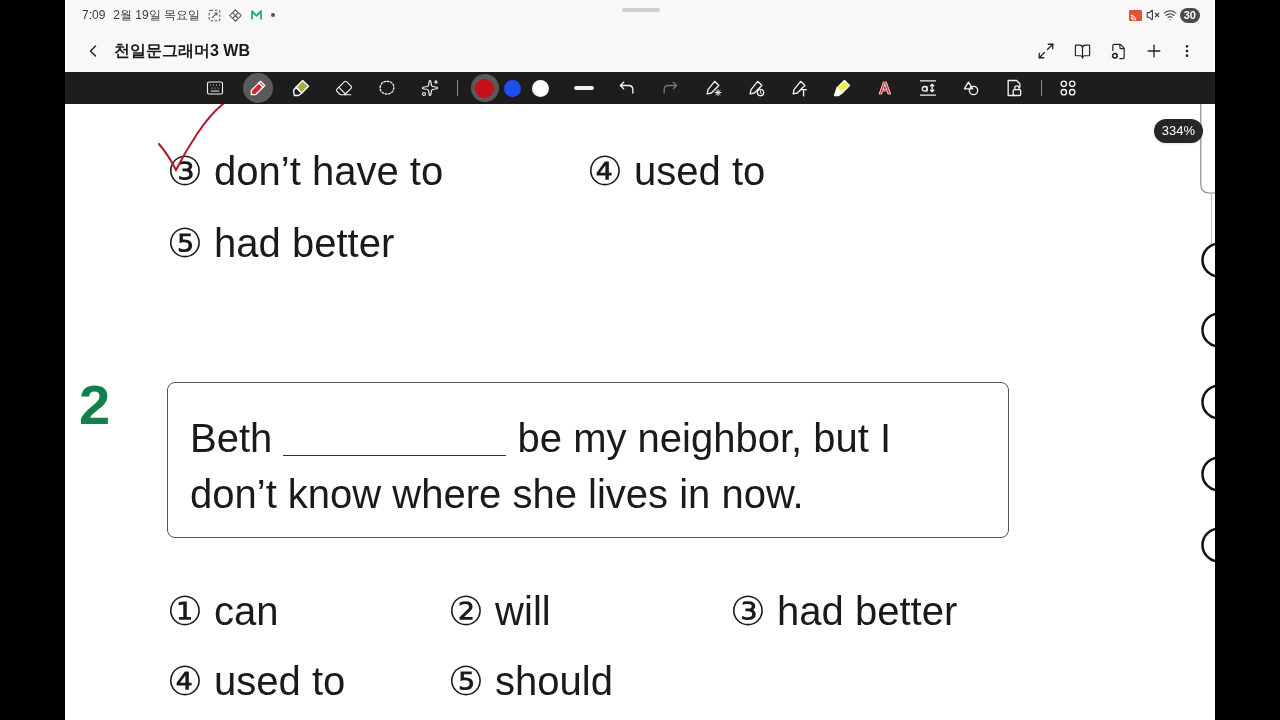 This screenshot has height=720, width=1280. I want to click on pen-icon, so click(258, 88).